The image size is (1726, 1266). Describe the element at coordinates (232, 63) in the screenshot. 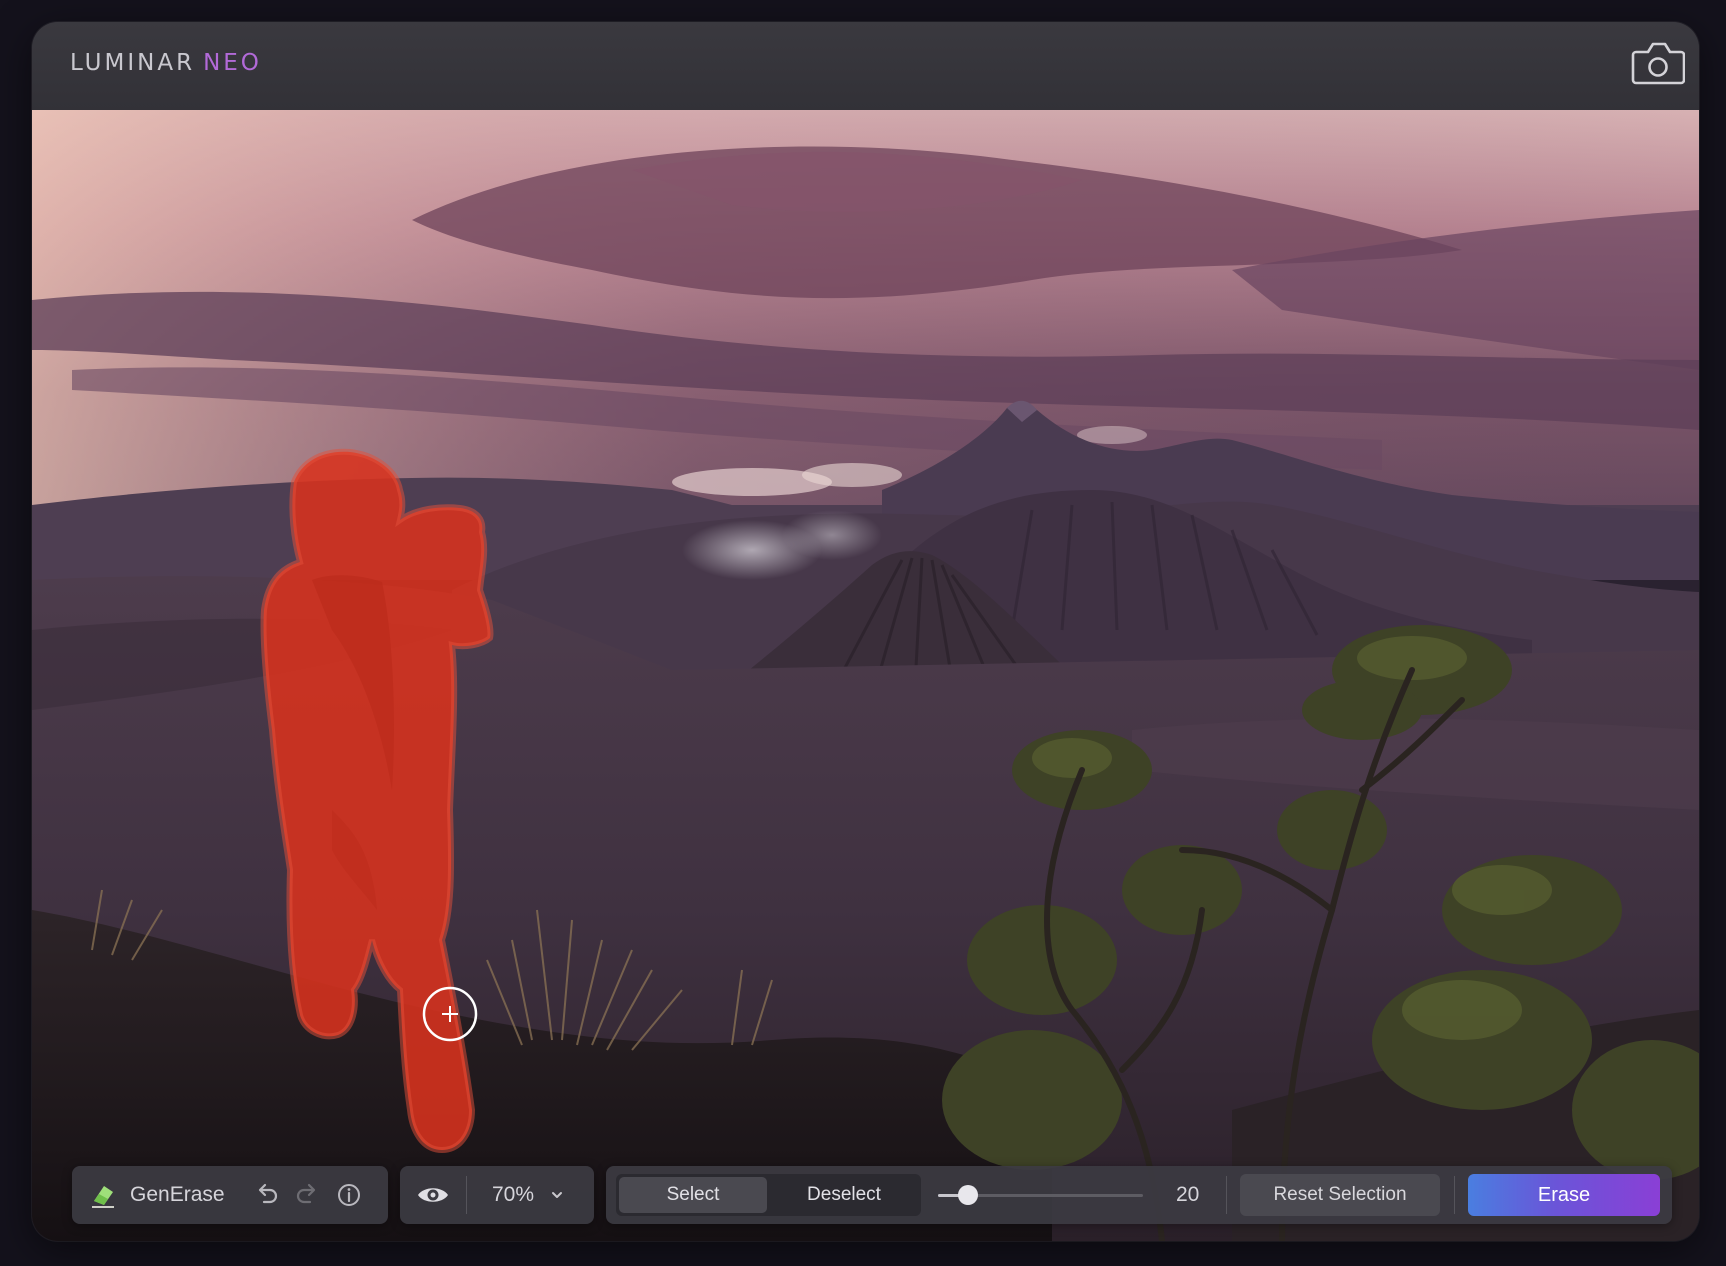

I see `logo-accent-text: NEO` at that location.